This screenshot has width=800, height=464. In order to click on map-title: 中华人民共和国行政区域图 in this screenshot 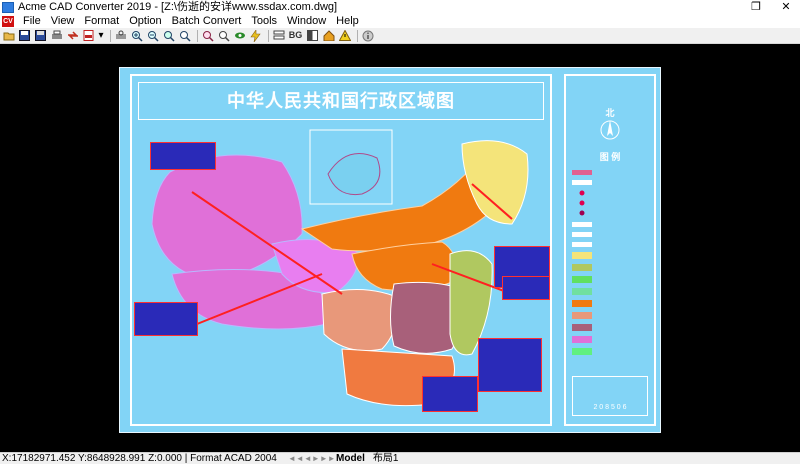, I will do `click(341, 101)`.